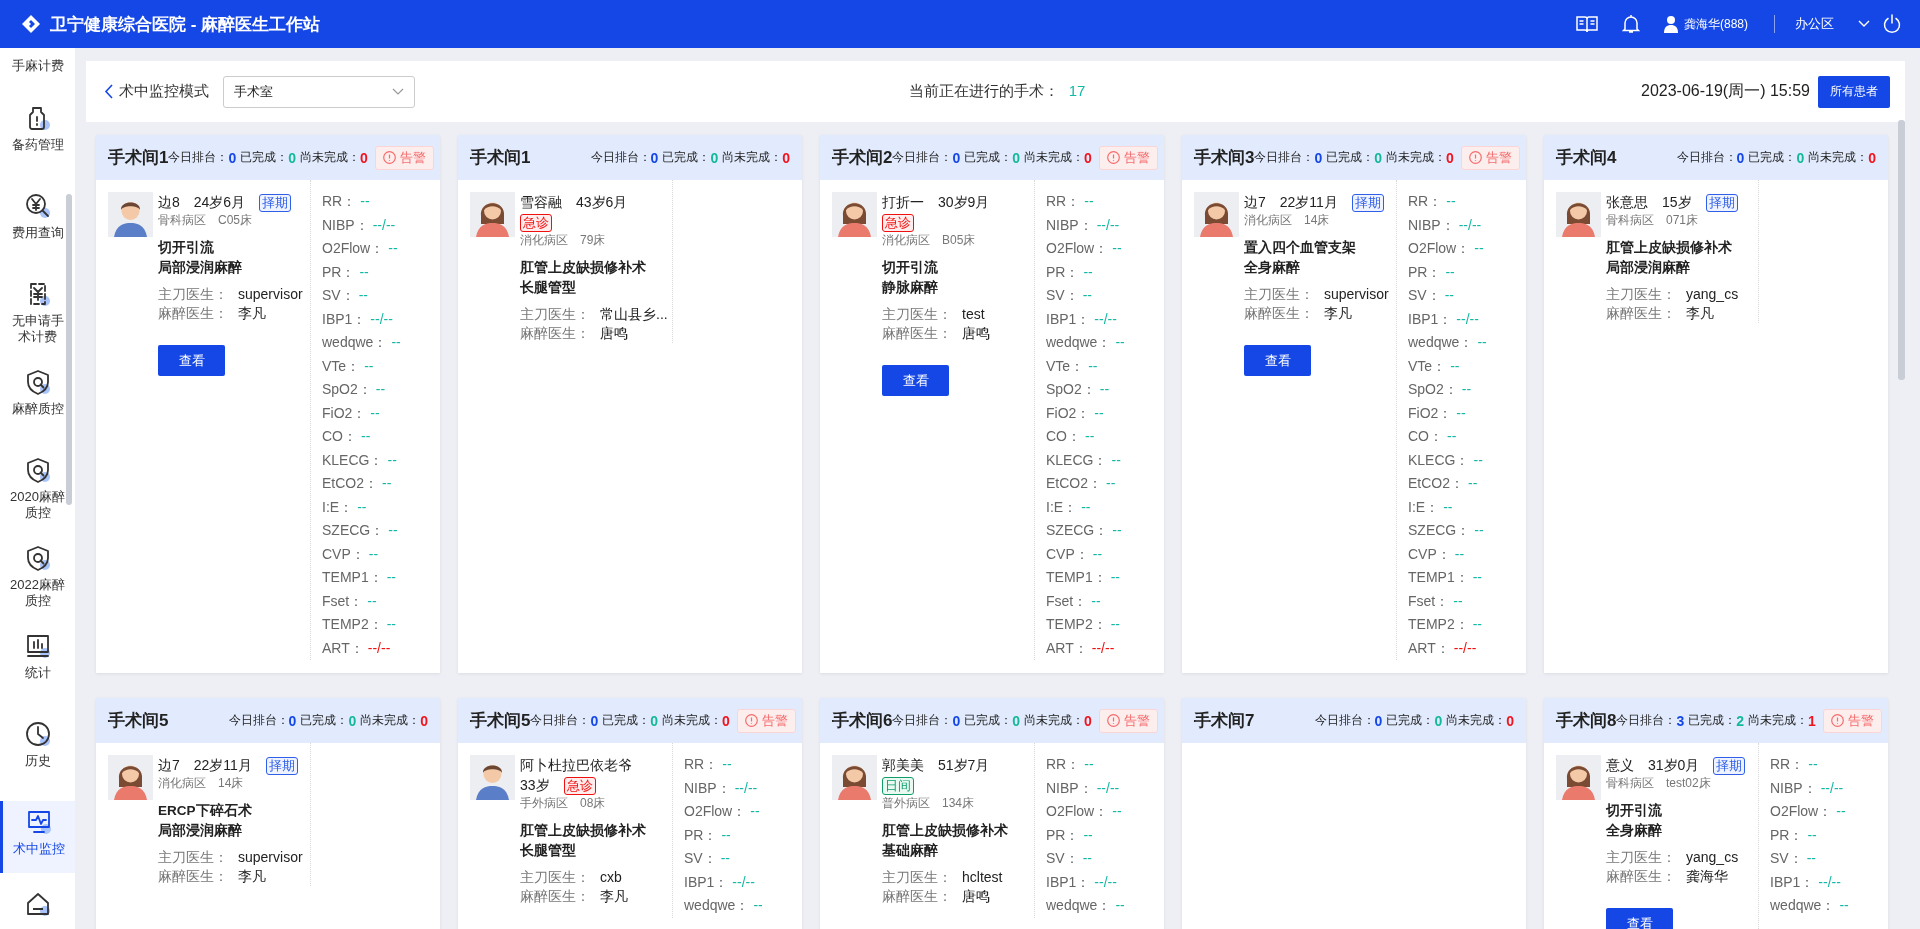  I want to click on user-icon, so click(1671, 24).